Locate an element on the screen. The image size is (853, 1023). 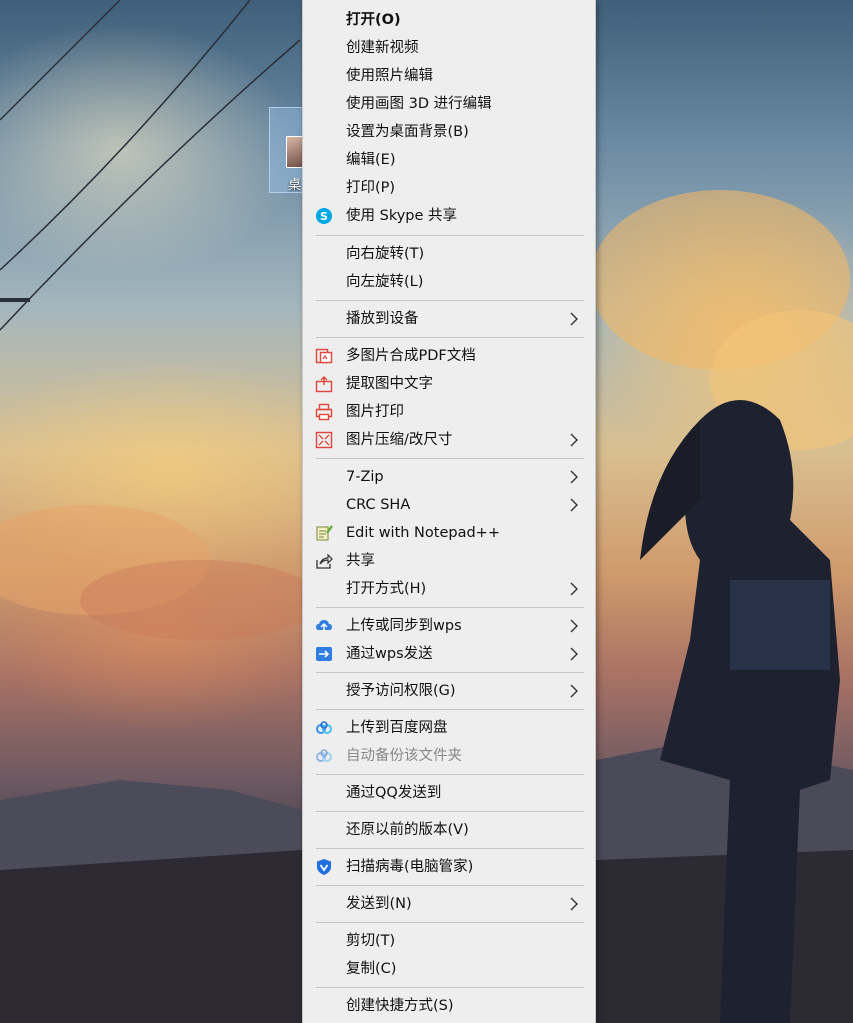
menu-item-label: 还原以前的版本(V) is located at coordinates (407, 830).